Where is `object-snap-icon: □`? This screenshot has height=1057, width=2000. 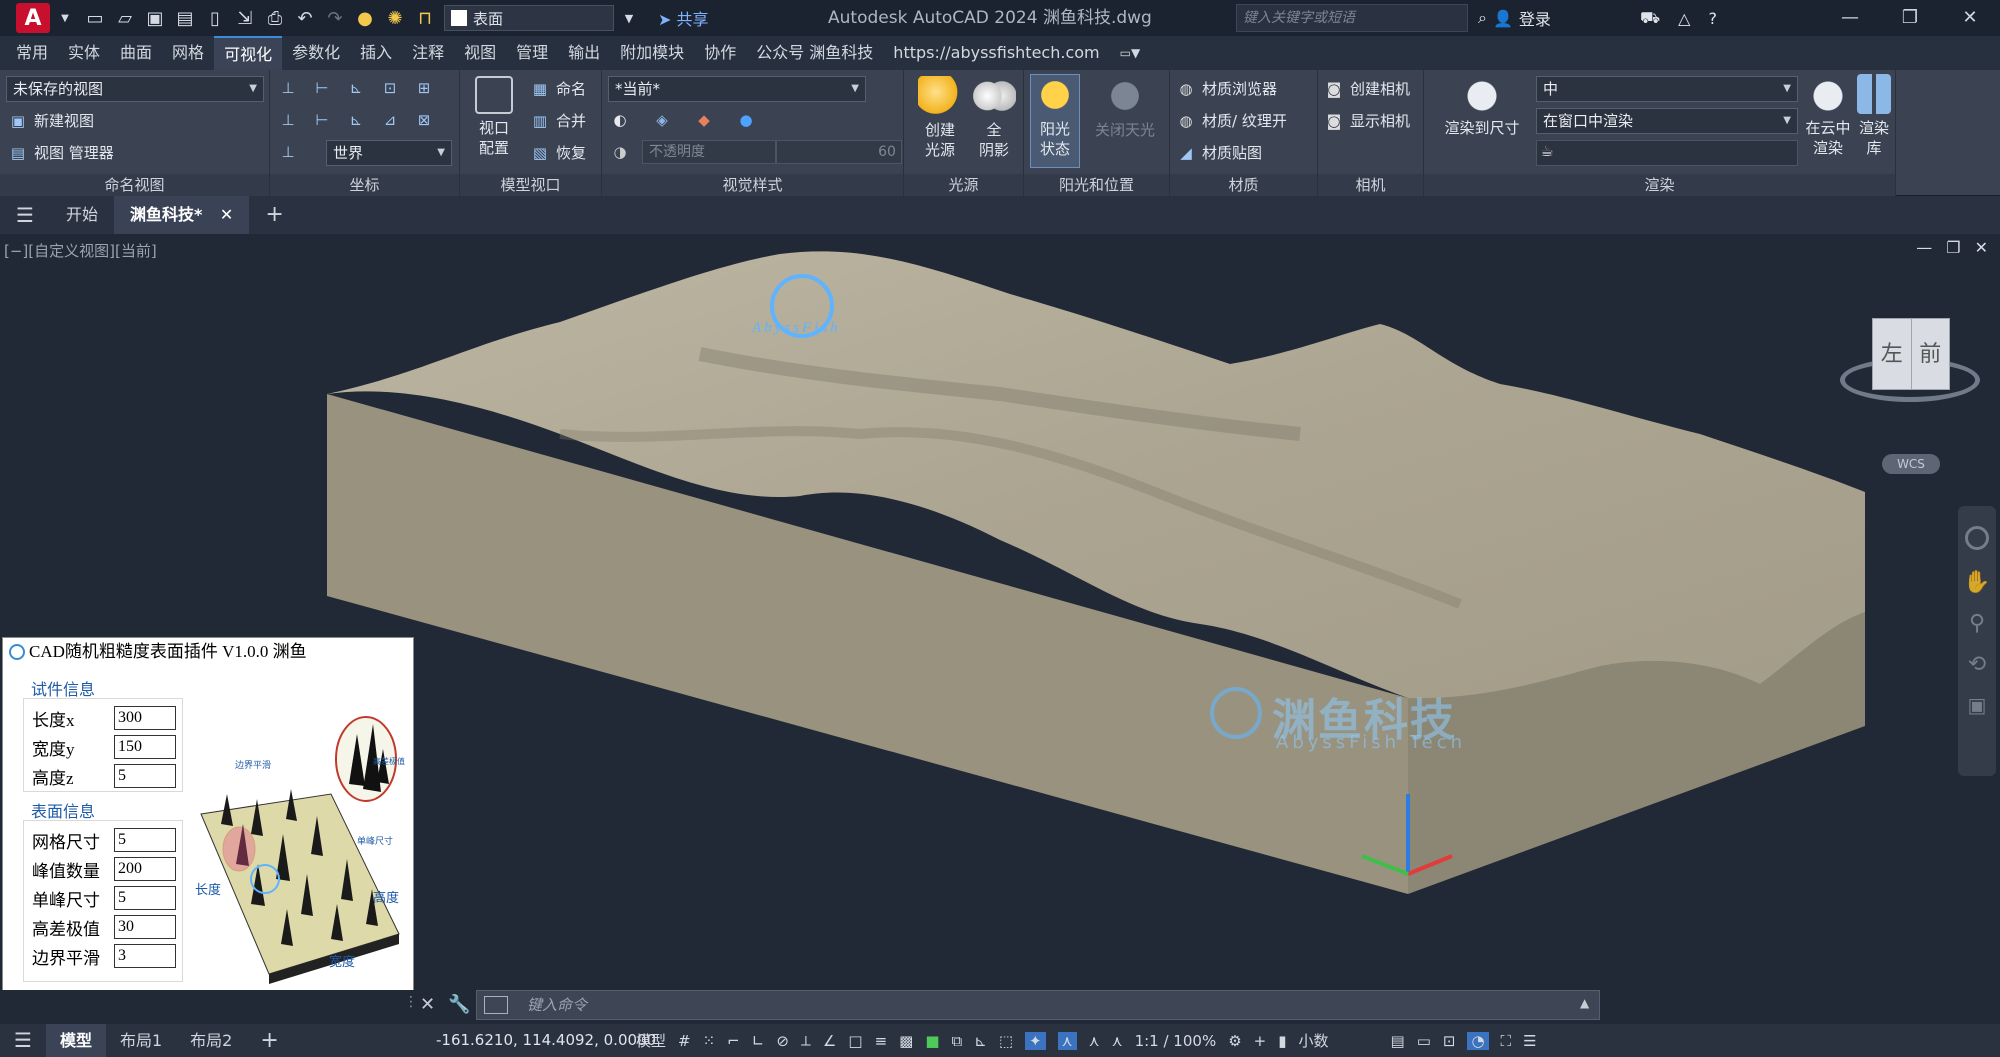
object-snap-icon: □ is located at coordinates (855, 1041).